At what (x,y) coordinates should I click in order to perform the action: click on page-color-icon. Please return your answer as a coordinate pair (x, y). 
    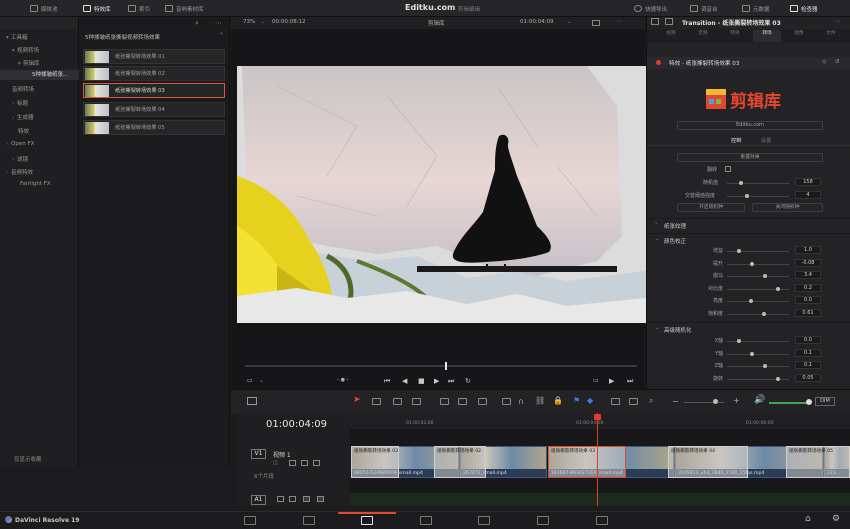
    Looking at the image, I should click on (484, 520).